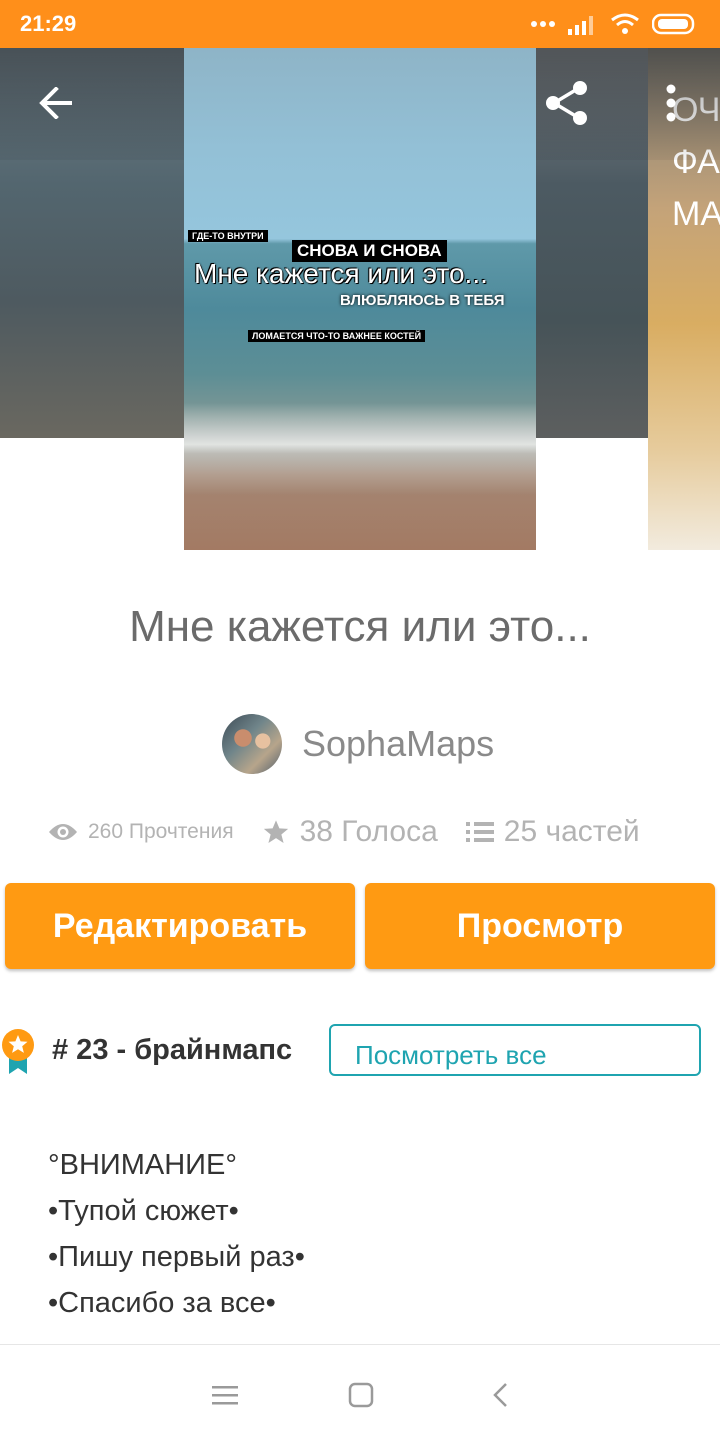 The width and height of the screenshot is (720, 1441). What do you see at coordinates (360, 449) in the screenshot?
I see `cover-wave-foam` at bounding box center [360, 449].